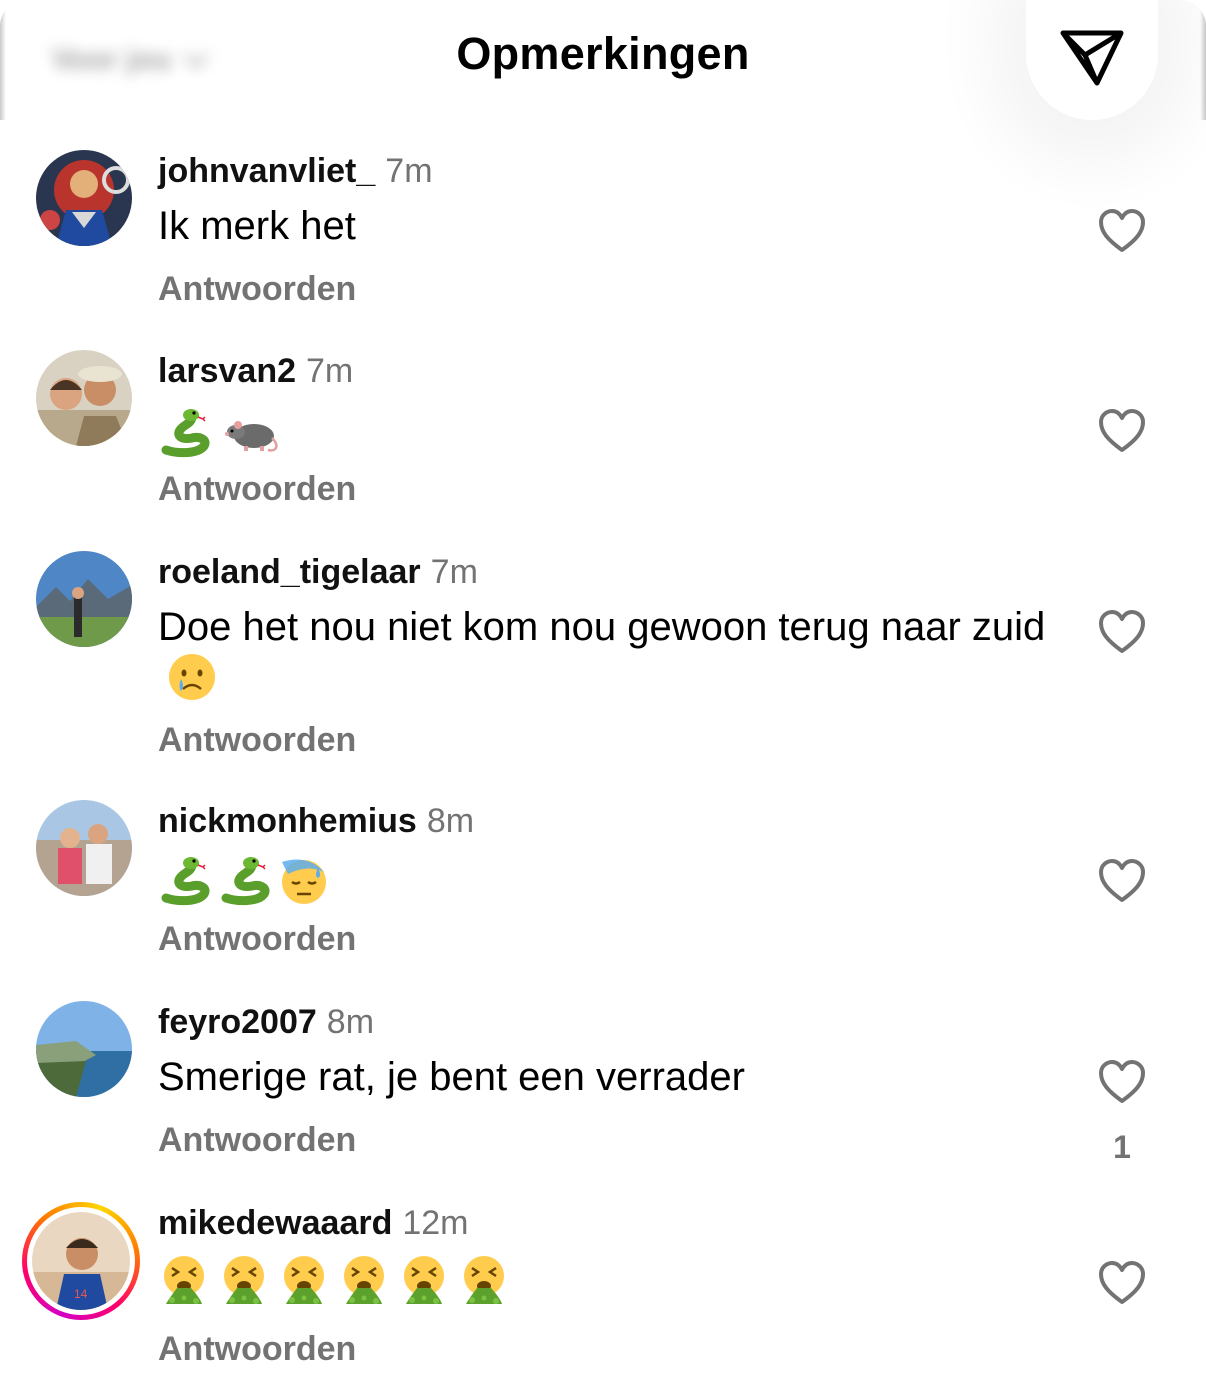 The image size is (1206, 1390). Describe the element at coordinates (266, 171) in the screenshot. I see `username: johnvanvliet_` at that location.